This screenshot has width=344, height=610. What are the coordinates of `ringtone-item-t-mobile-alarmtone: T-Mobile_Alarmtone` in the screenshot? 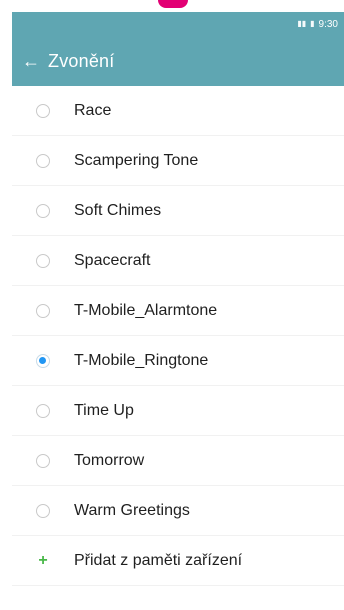 It's located at (178, 311).